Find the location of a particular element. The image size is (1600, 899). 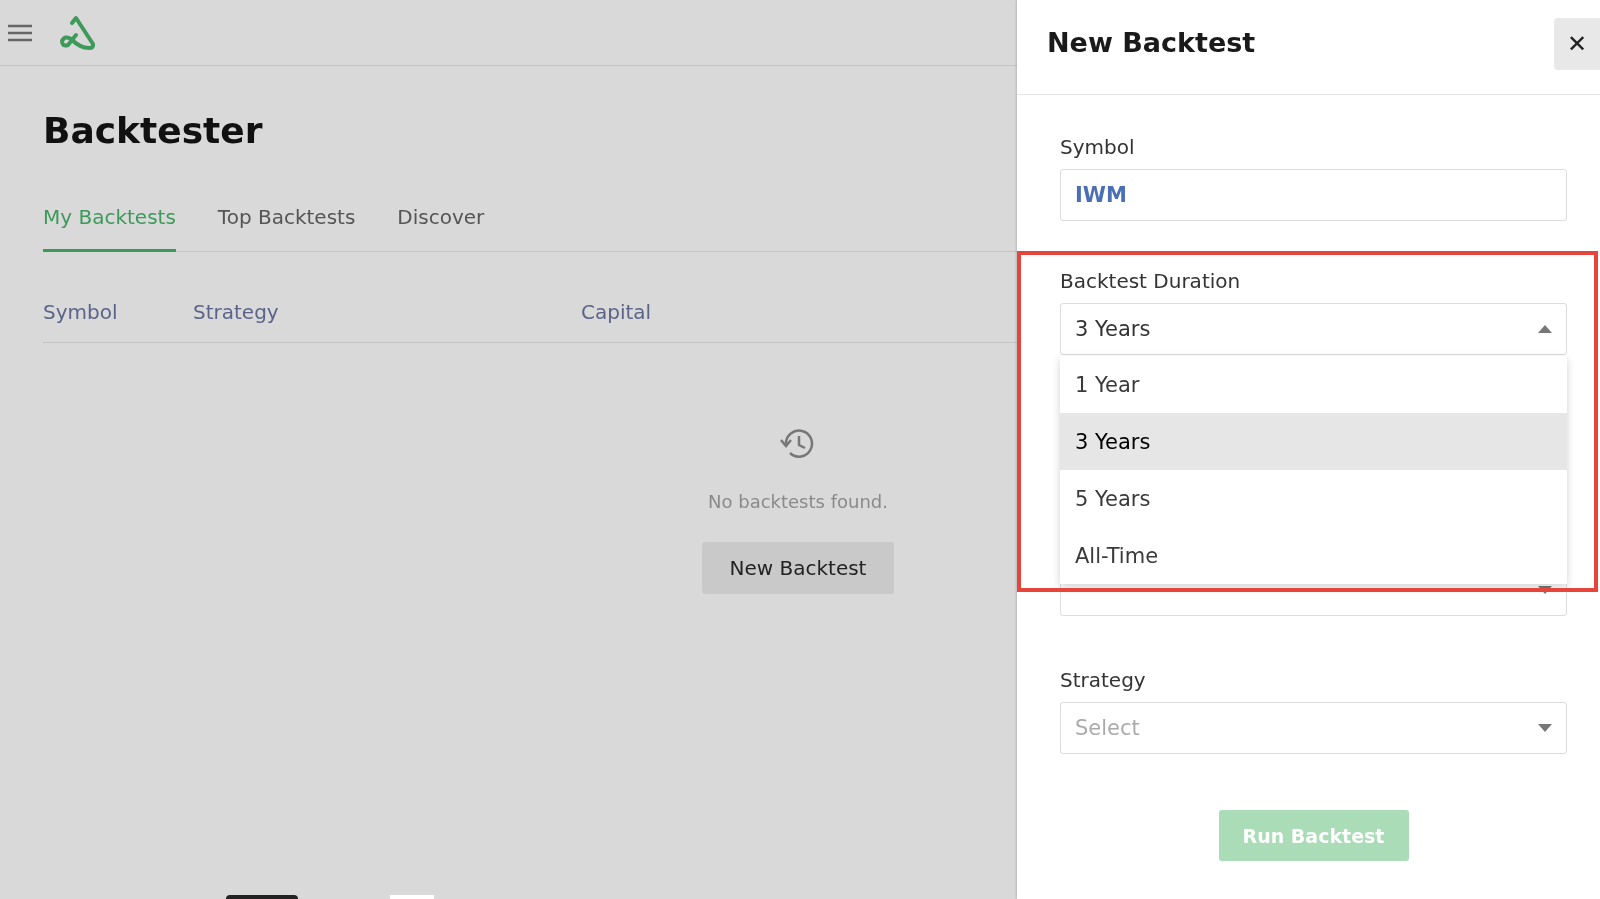

close-button: ✕ is located at coordinates (1577, 44).